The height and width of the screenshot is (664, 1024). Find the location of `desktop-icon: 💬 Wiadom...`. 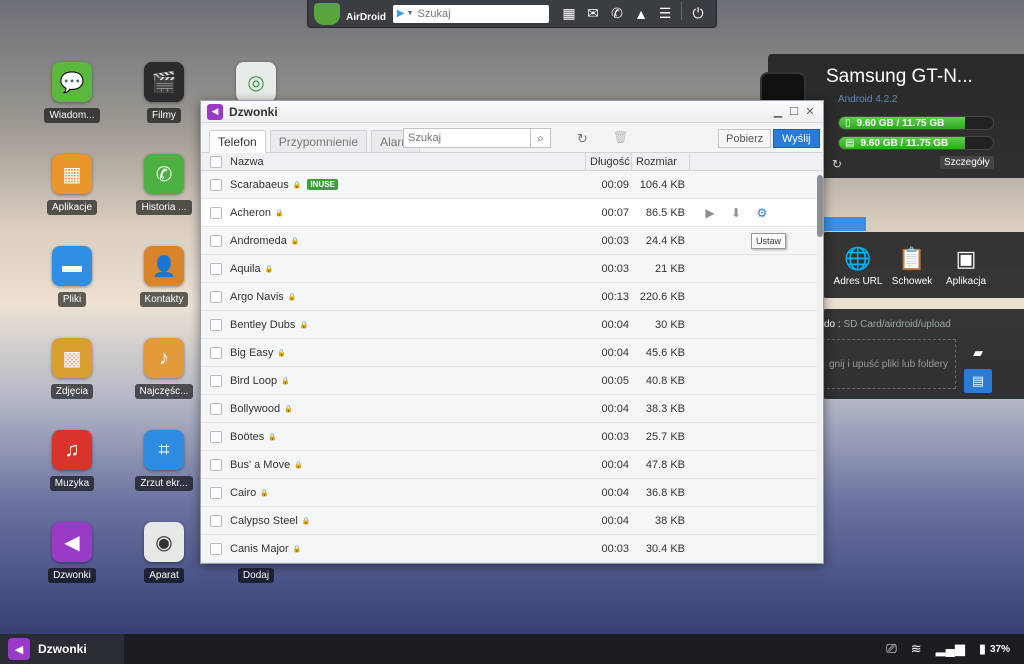

desktop-icon: 💬 Wiadom... is located at coordinates (72, 94).